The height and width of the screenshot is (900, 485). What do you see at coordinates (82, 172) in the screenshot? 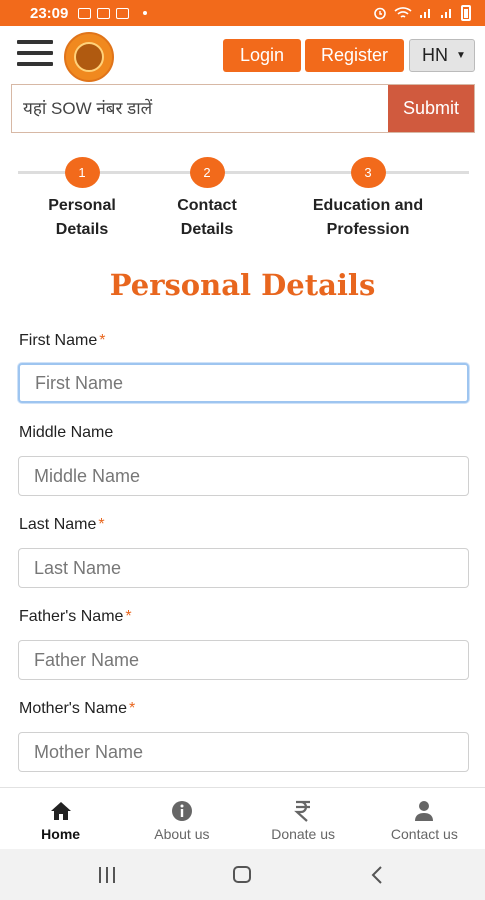
I see `step-number: 1` at bounding box center [82, 172].